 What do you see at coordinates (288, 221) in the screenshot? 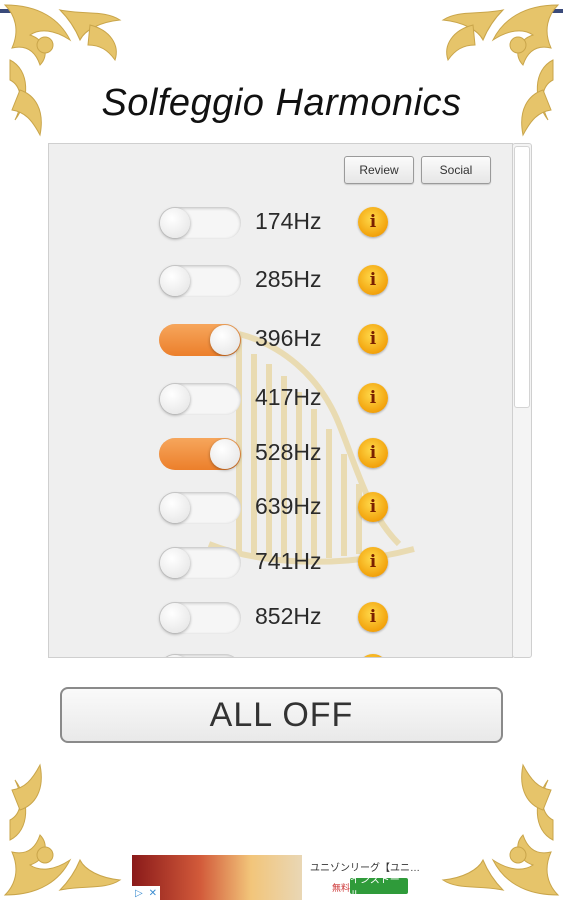
I see `frequency-label: 174Hz` at bounding box center [288, 221].